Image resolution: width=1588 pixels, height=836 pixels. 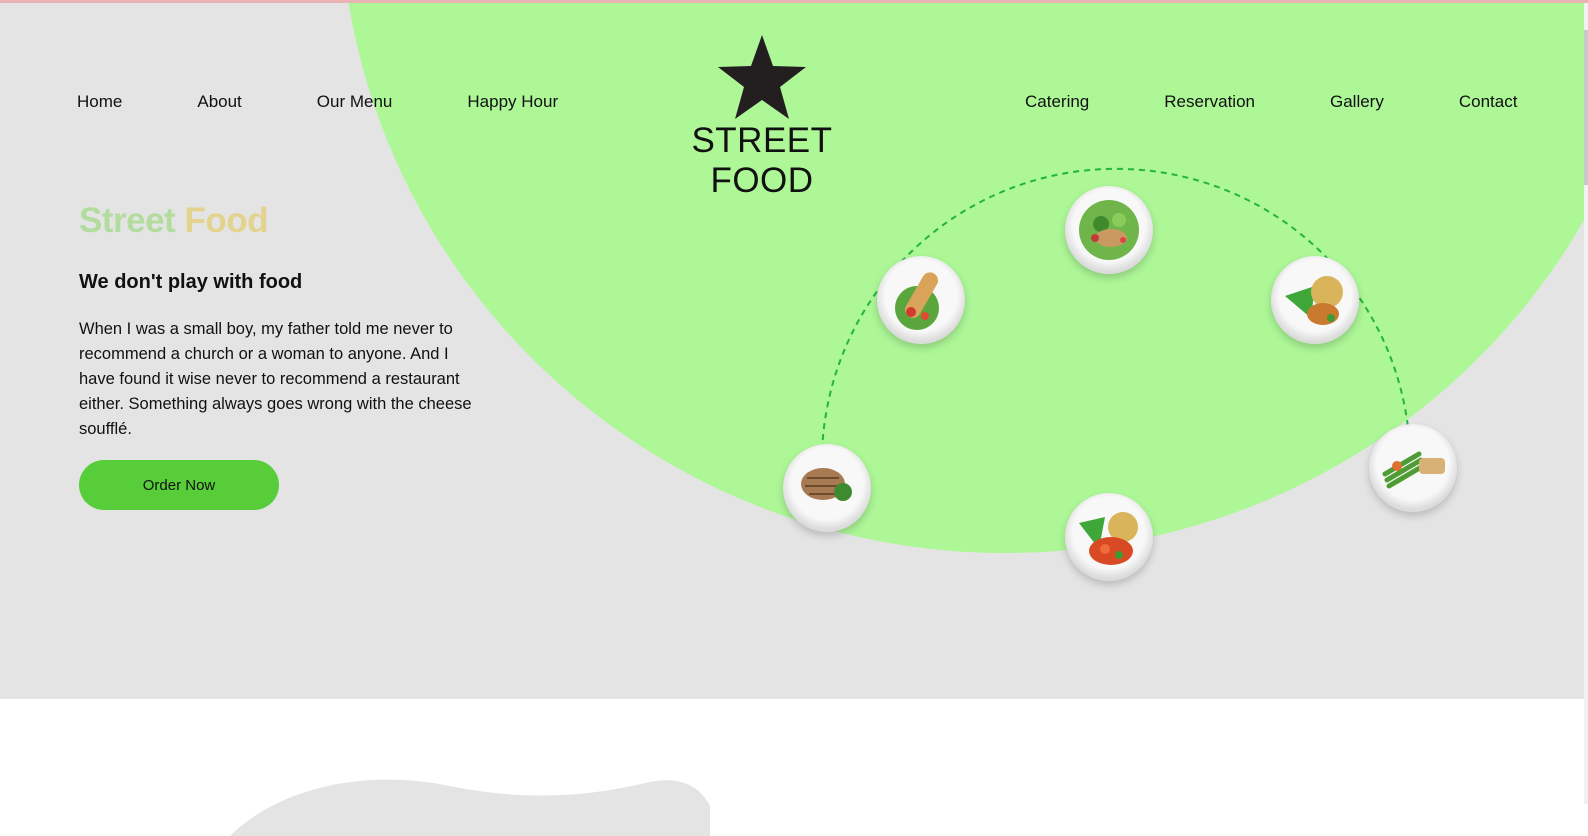 I want to click on headline-word-street: Street, so click(x=127, y=220).